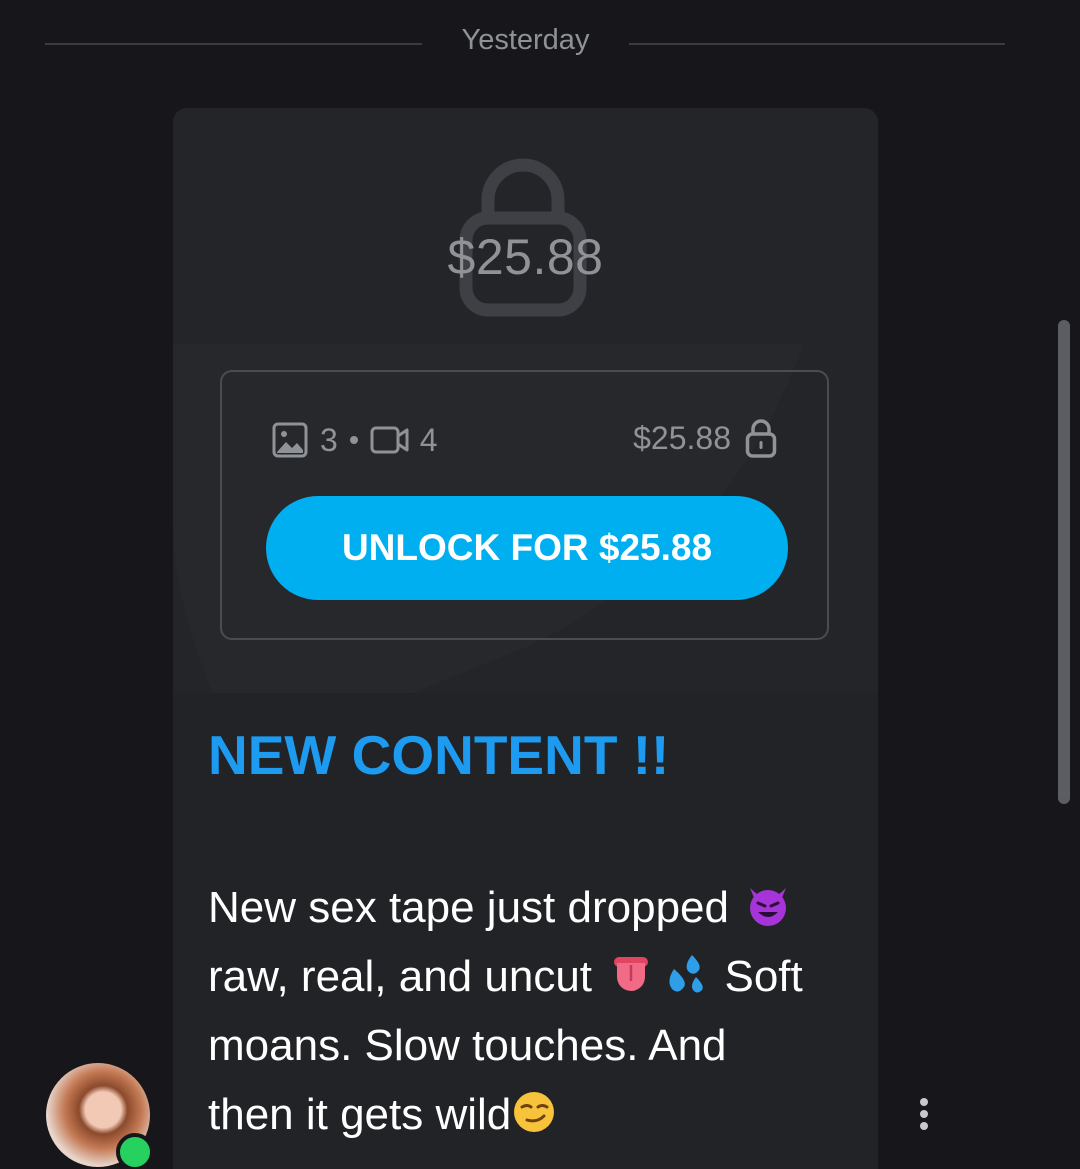 This screenshot has height=1169, width=1080. Describe the element at coordinates (763, 976) in the screenshot. I see `message-line-2-tail: Soft` at that location.